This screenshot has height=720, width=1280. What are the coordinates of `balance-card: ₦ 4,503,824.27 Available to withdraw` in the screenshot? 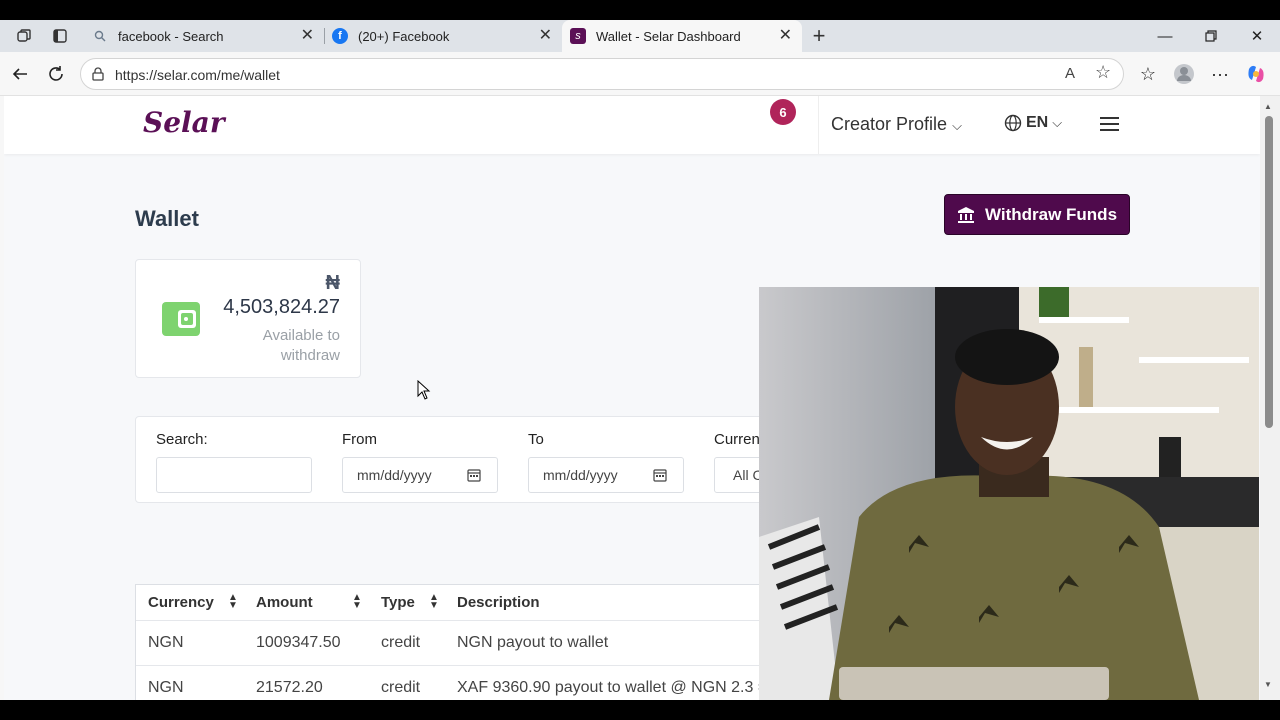 It's located at (248, 318).